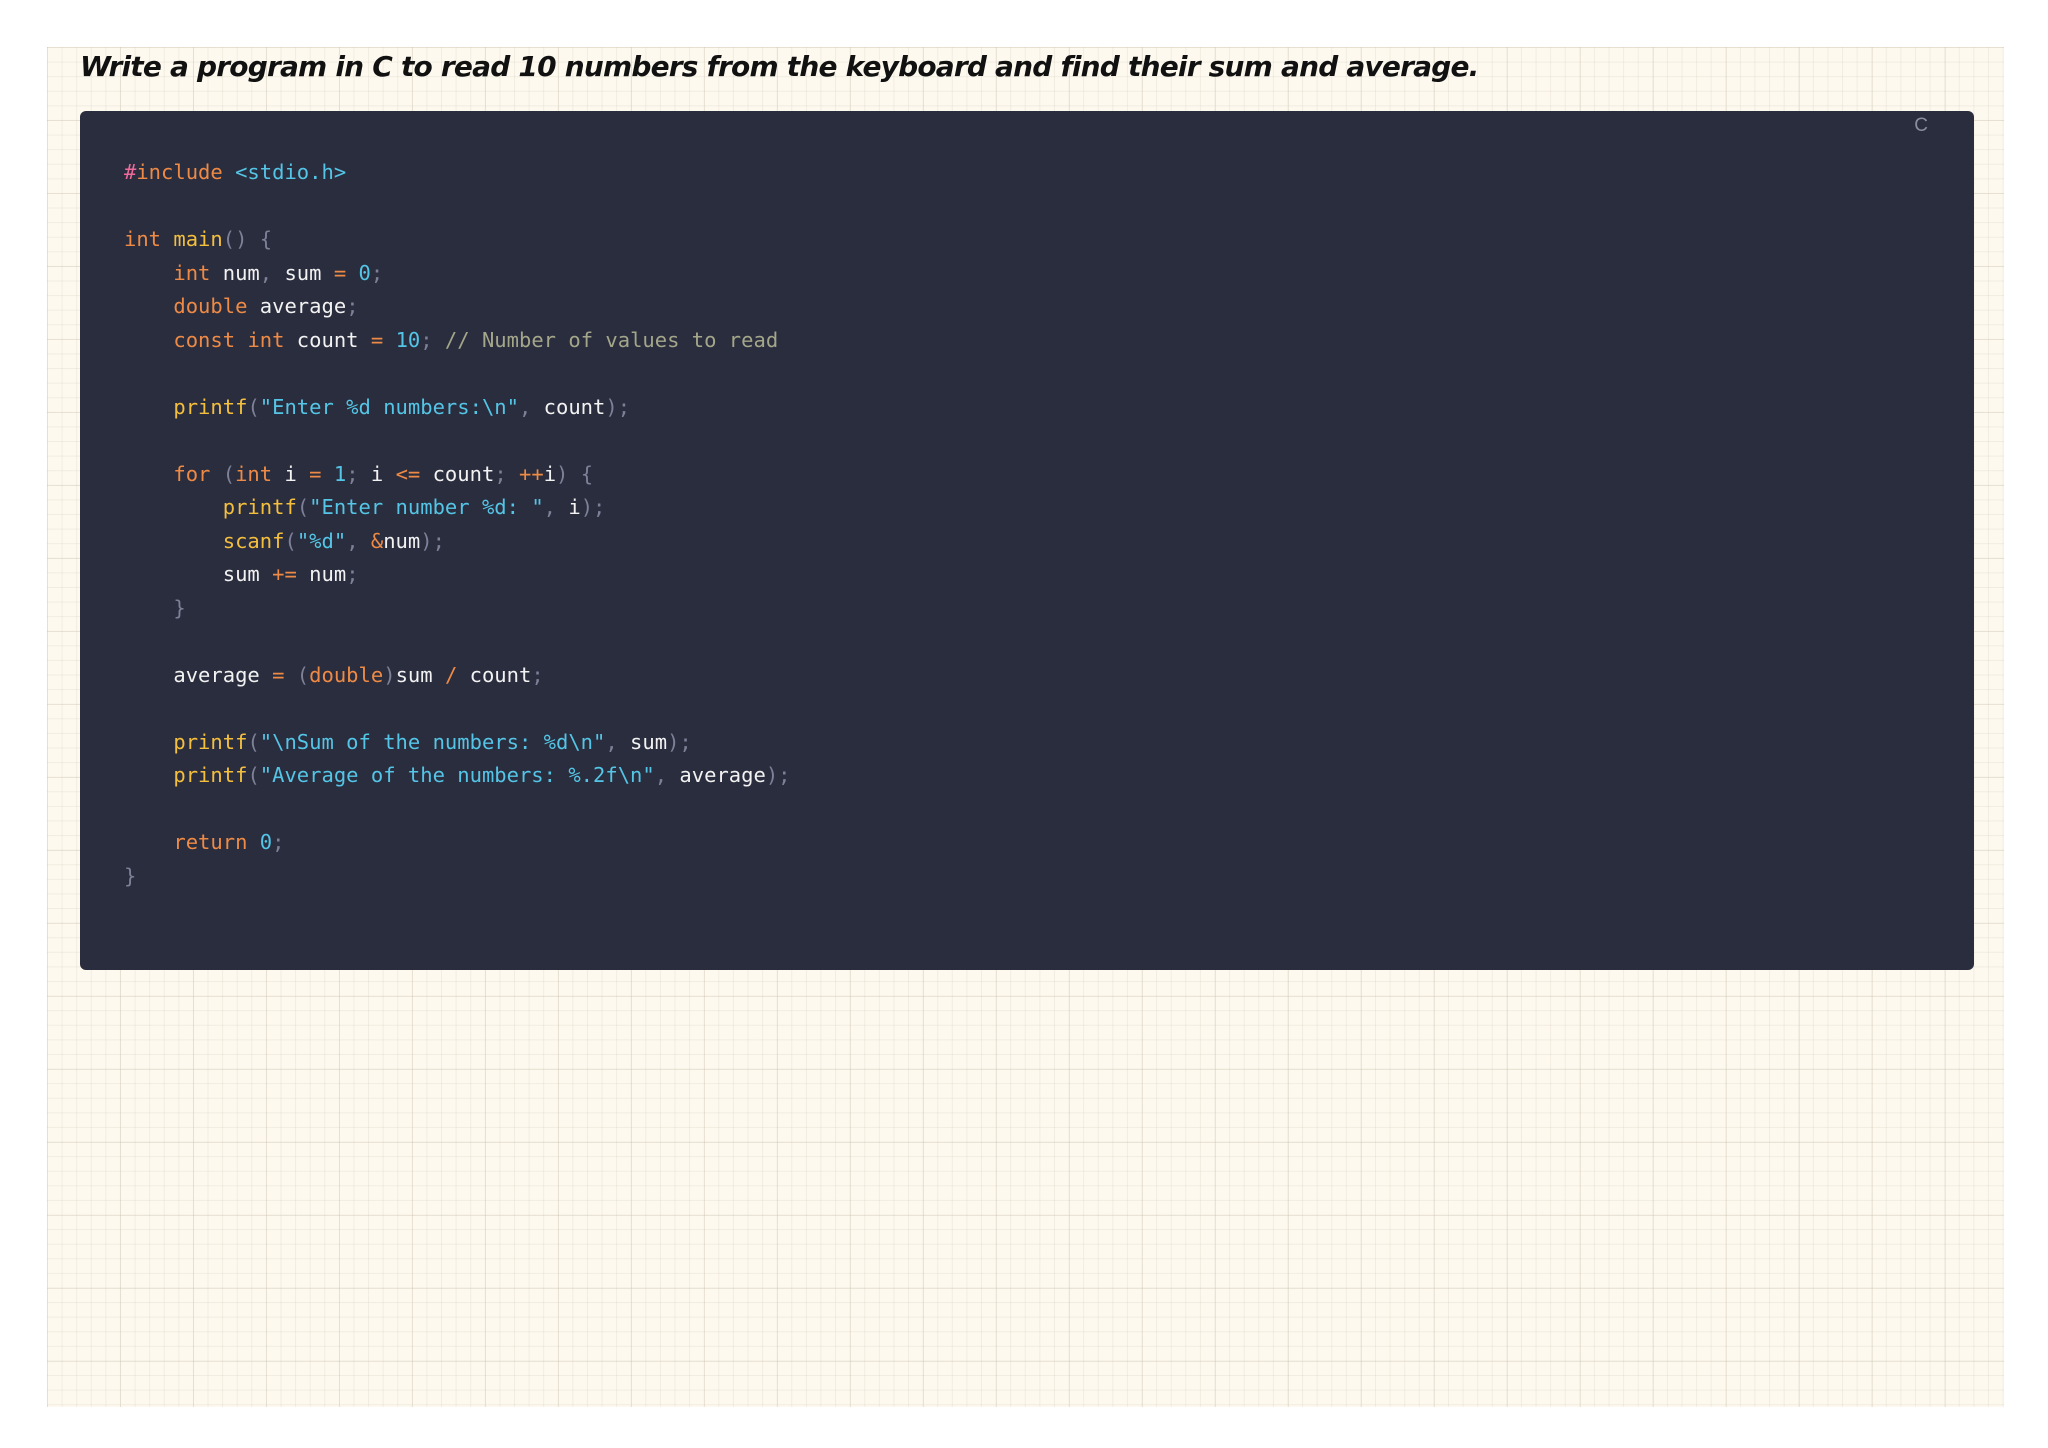 This screenshot has width=2048, height=1448. I want to click on code-token: const, so click(204, 339).